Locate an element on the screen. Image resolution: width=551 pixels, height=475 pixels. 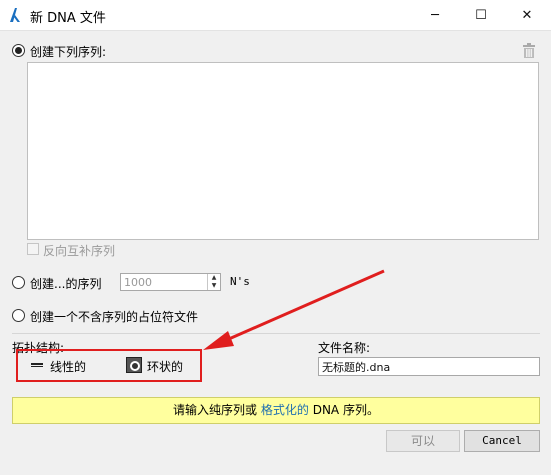
n-unit-label: N's is located at coordinates (240, 281).